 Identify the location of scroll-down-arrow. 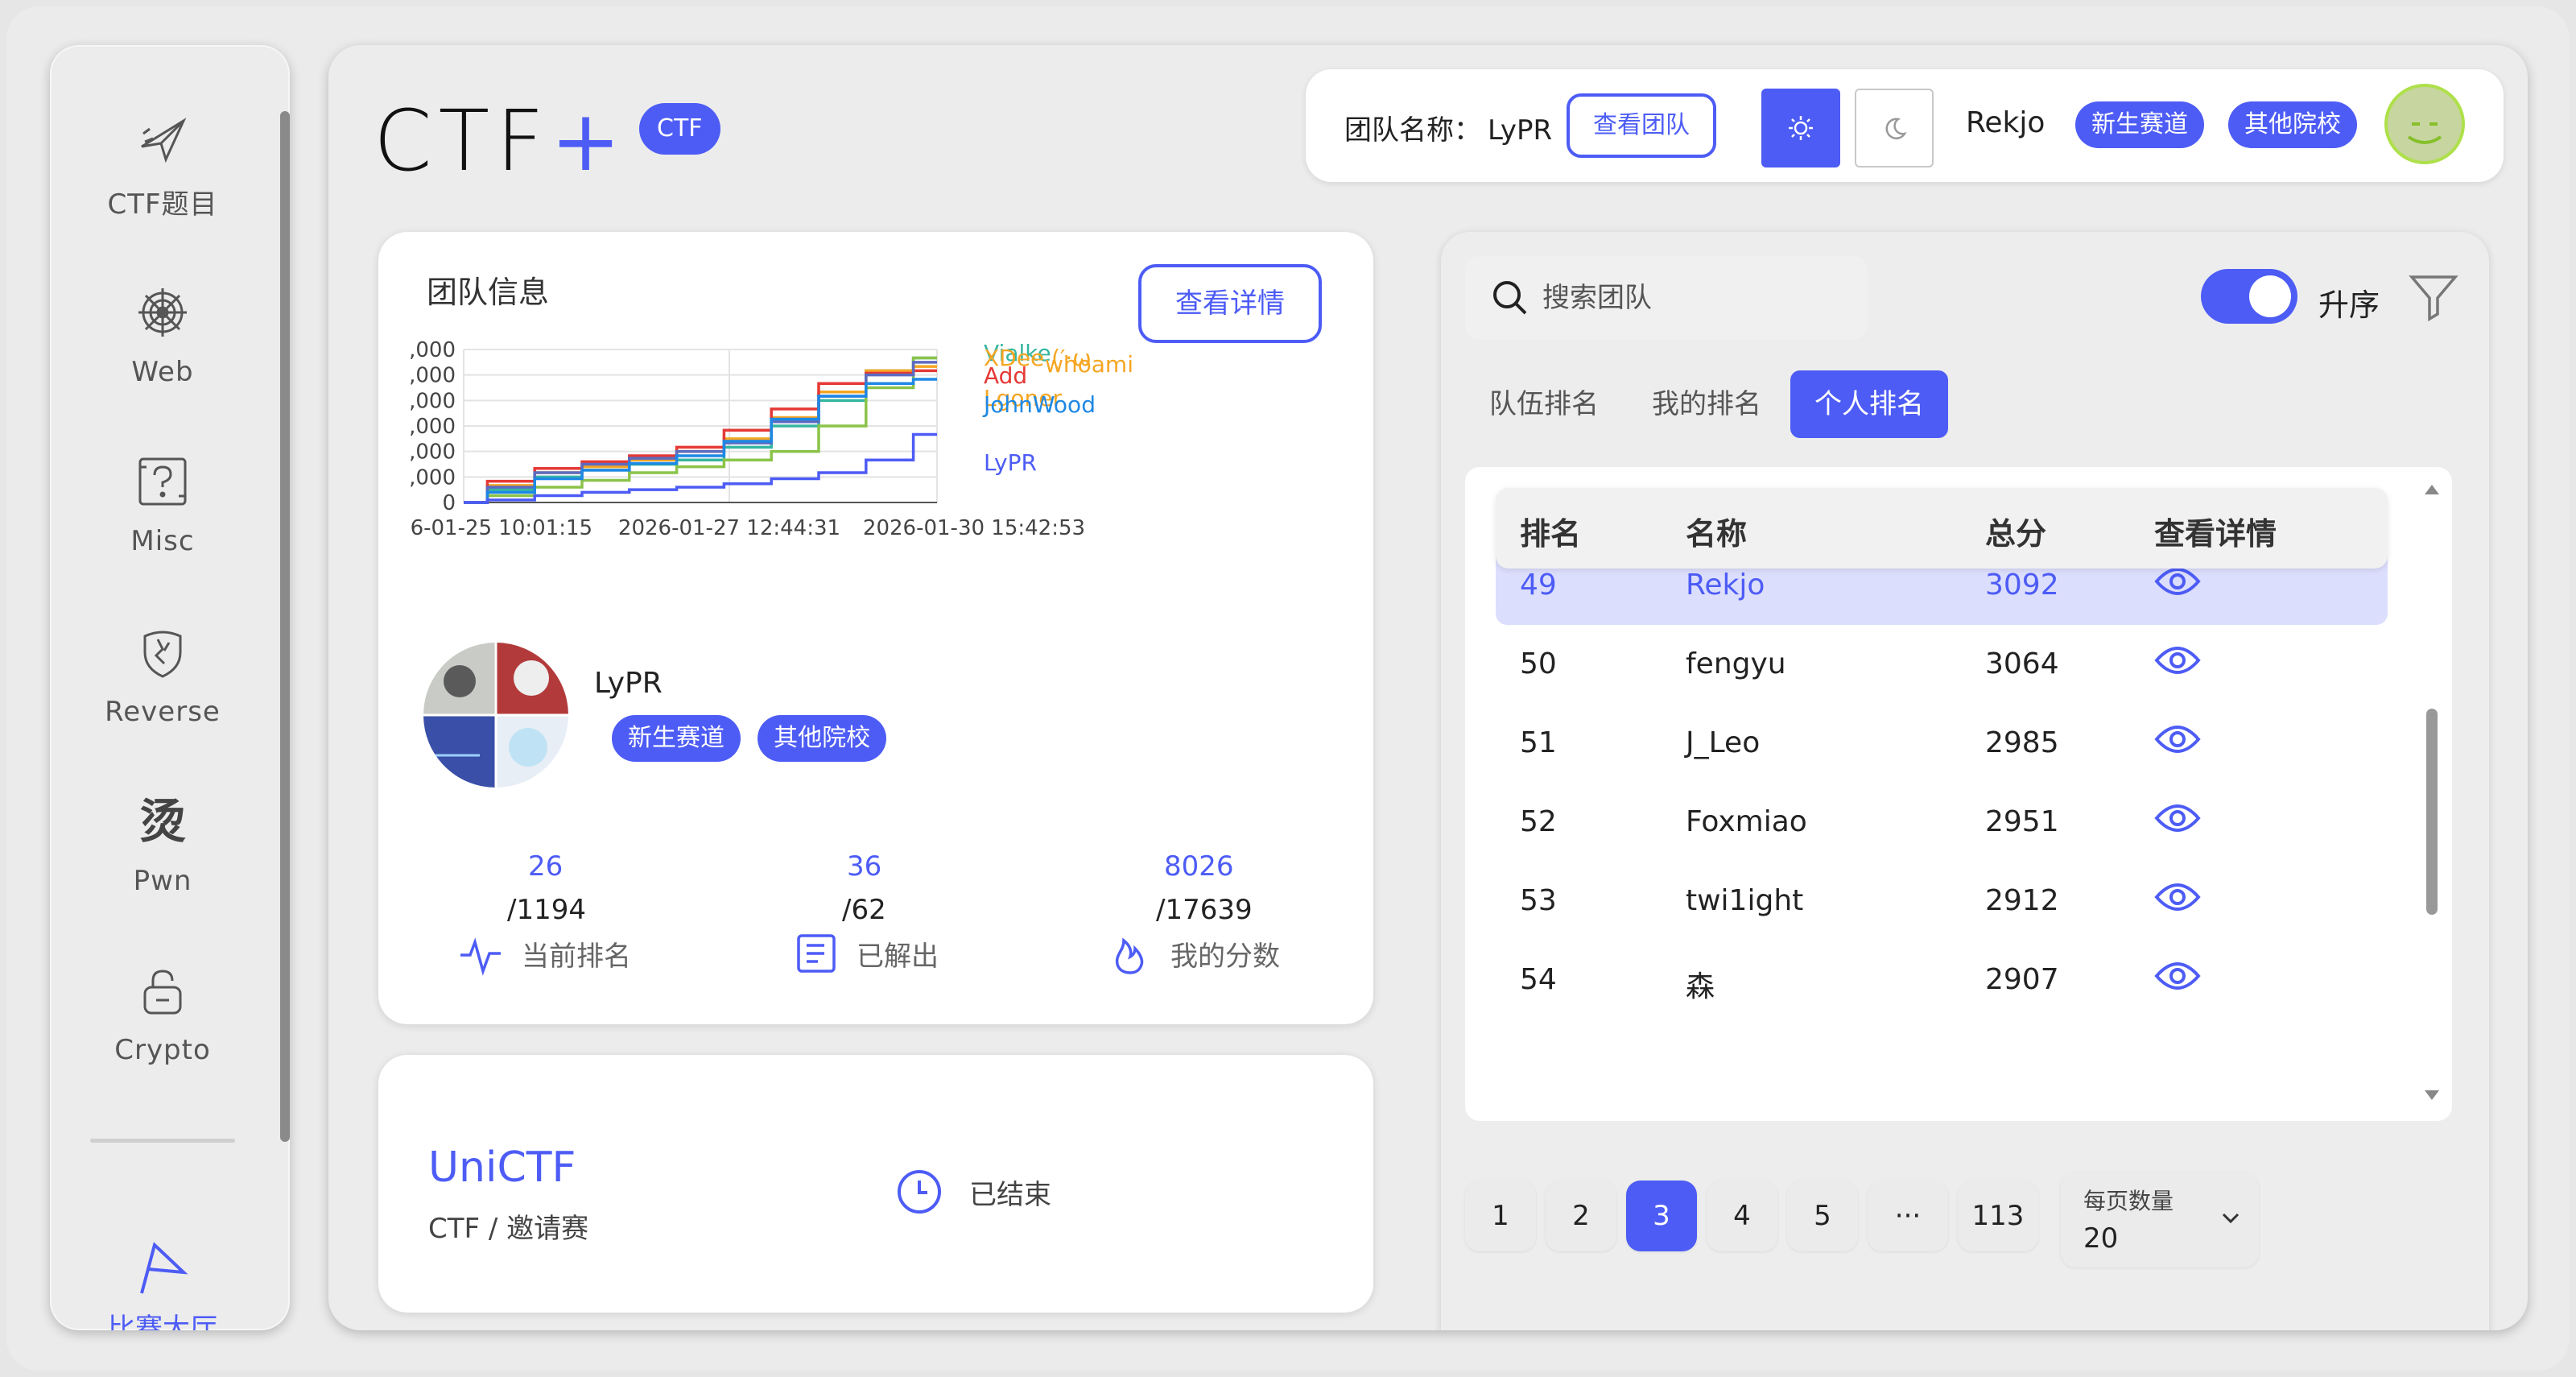
(2432, 1095).